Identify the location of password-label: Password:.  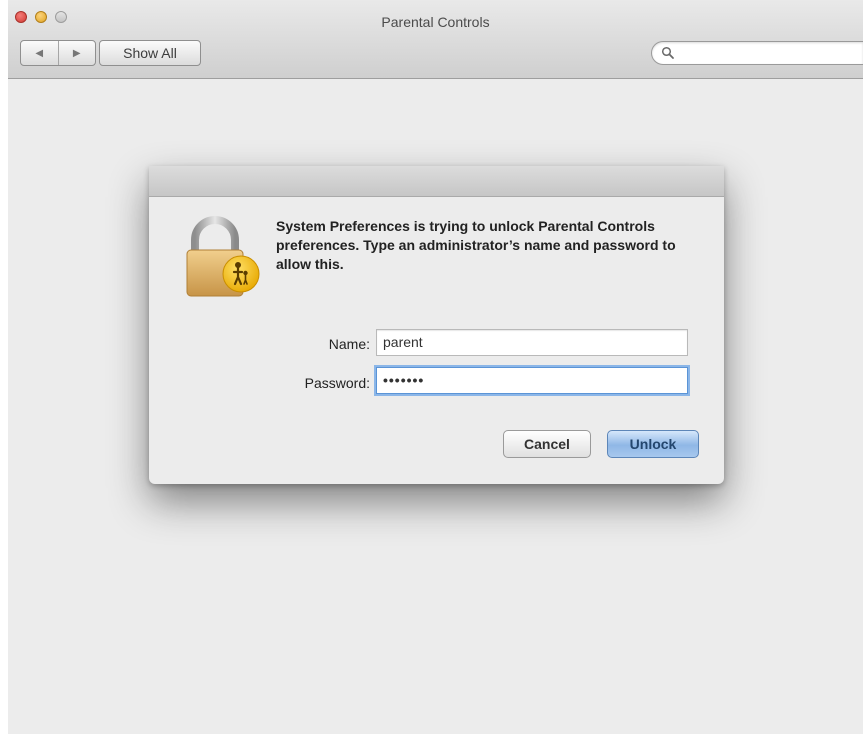
(337, 383).